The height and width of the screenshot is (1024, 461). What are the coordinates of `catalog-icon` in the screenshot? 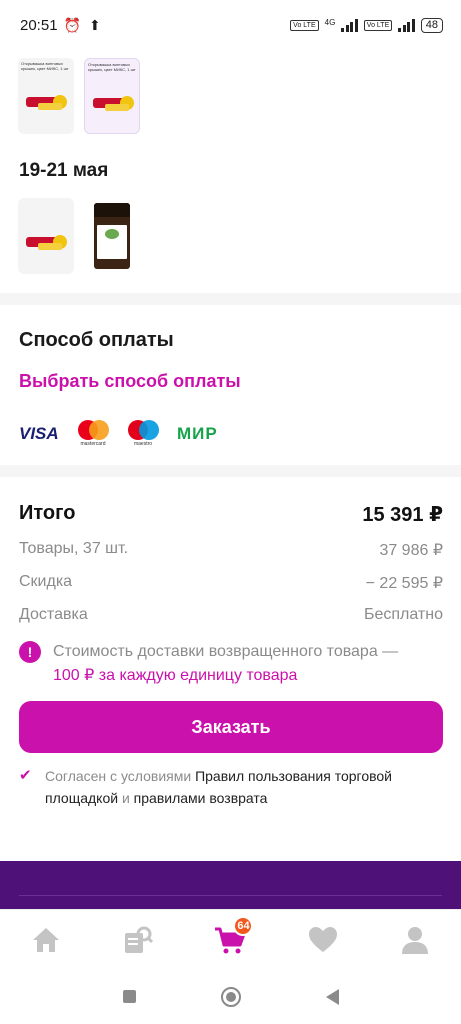 It's located at (139, 939).